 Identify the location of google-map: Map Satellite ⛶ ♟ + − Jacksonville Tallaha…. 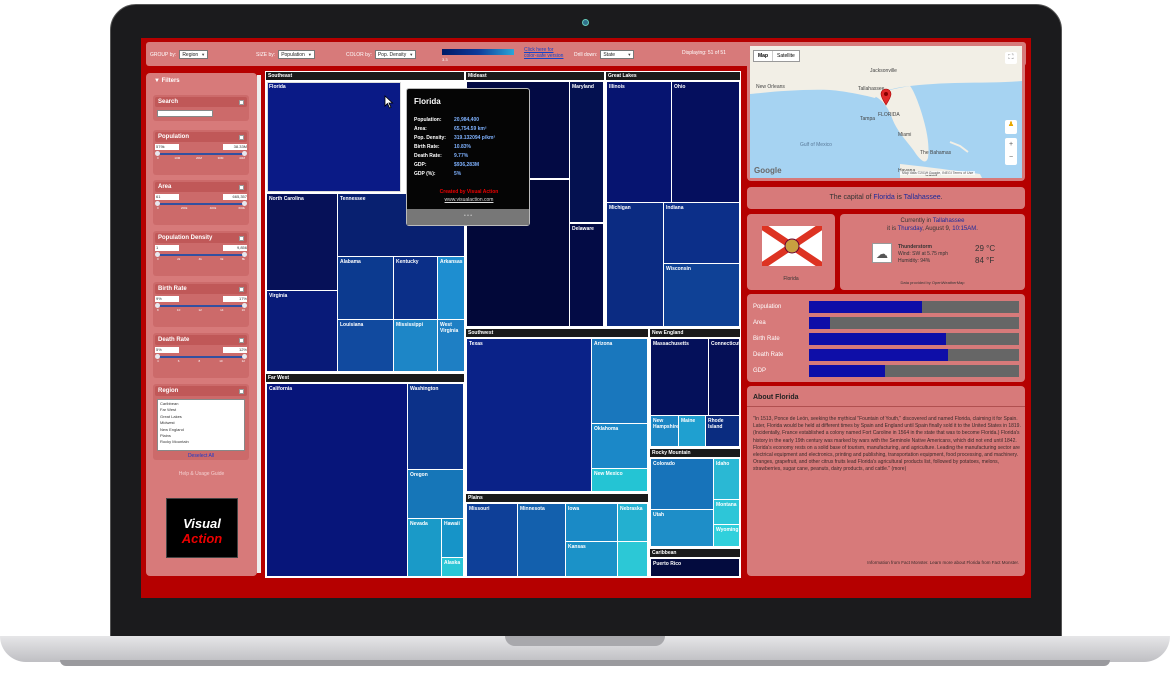
(886, 112).